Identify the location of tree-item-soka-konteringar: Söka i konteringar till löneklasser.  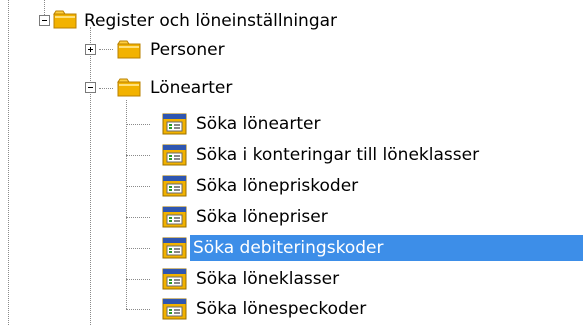
(291, 156).